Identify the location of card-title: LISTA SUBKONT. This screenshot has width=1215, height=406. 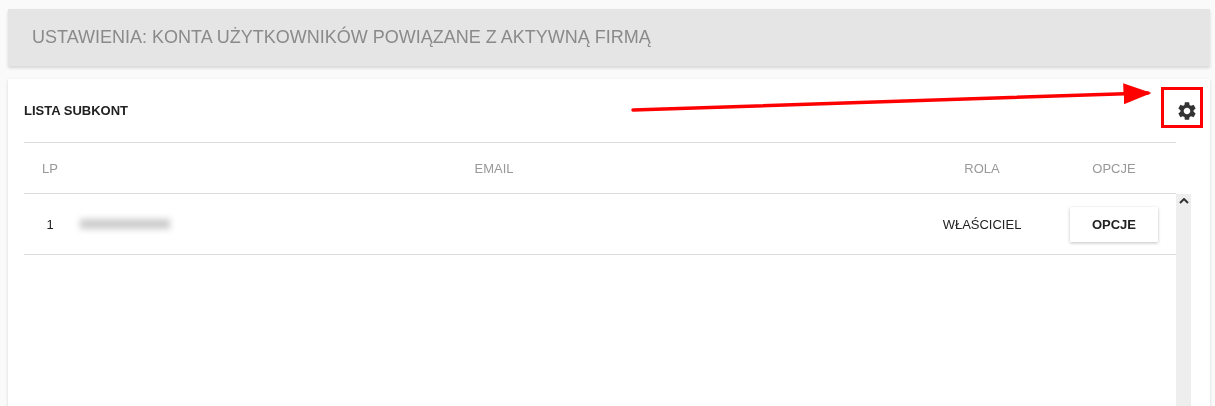
(76, 110).